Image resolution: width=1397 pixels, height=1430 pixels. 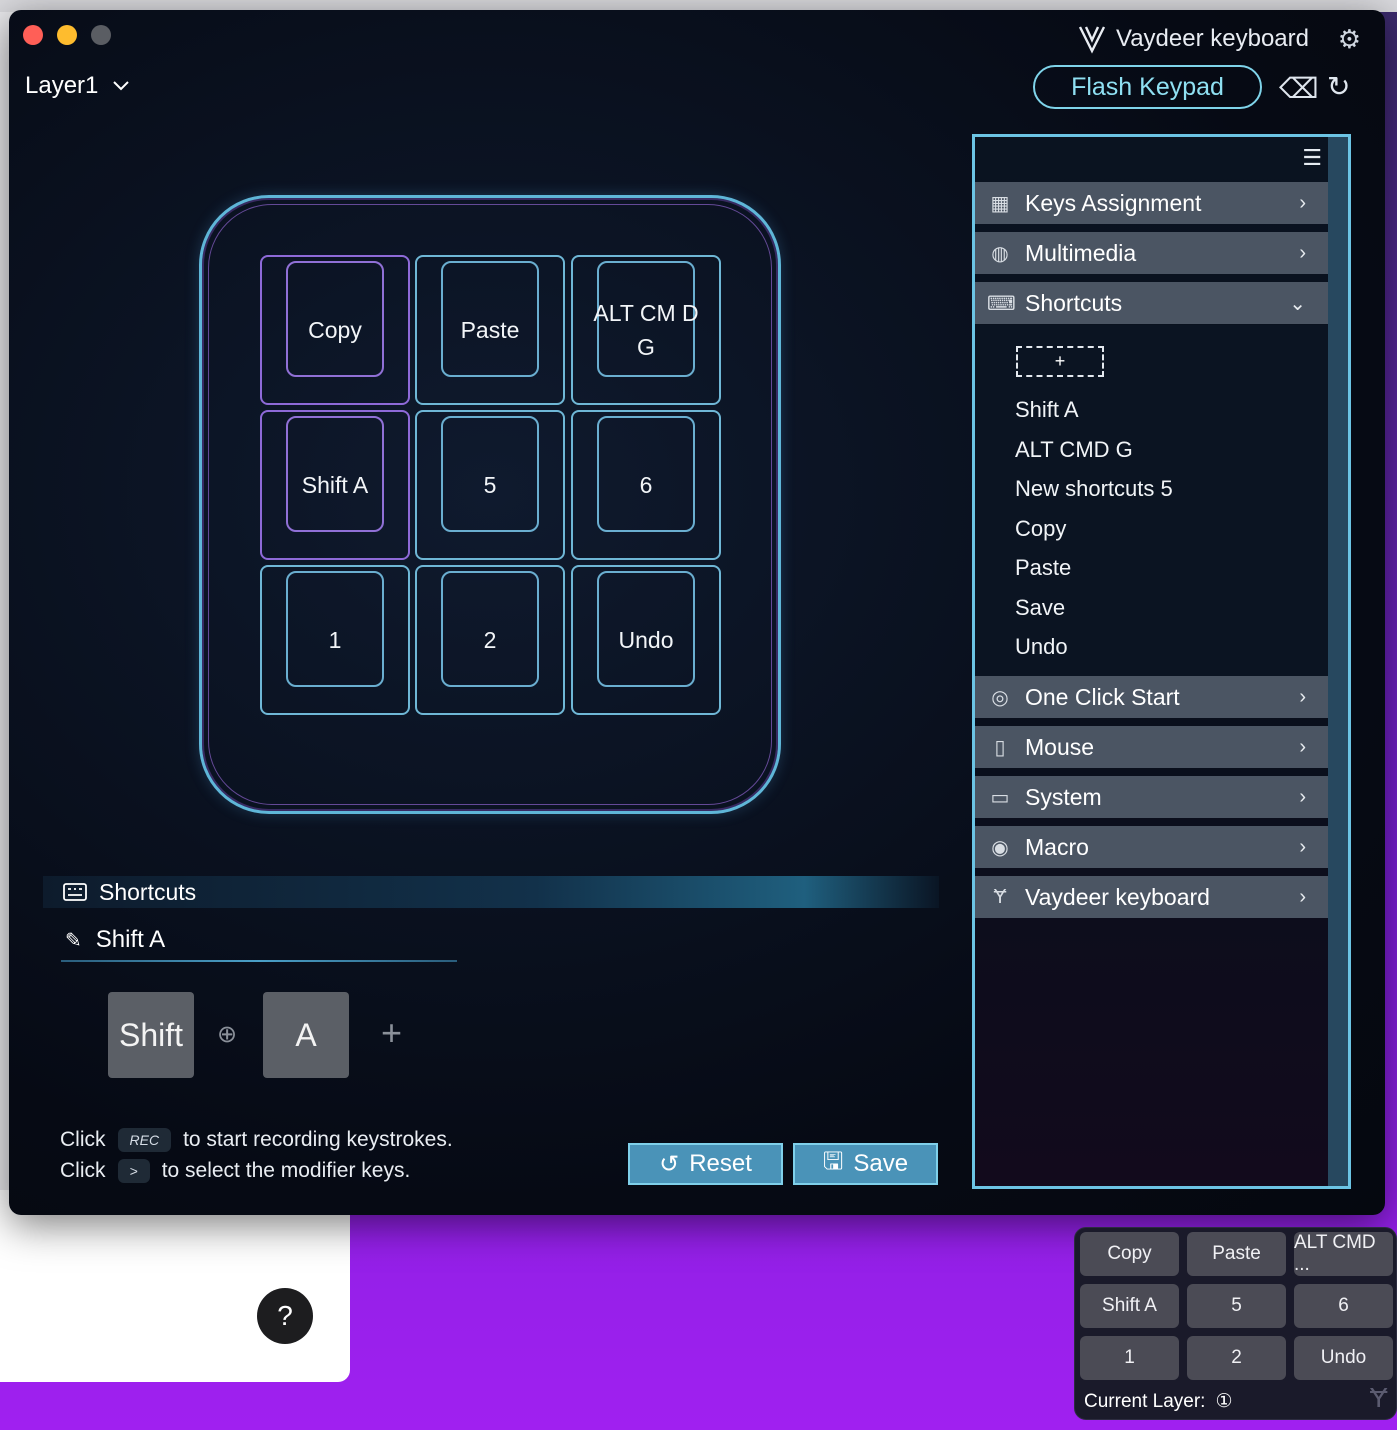 What do you see at coordinates (1212, 38) in the screenshot?
I see `brand-name: Vaydeer keyboard` at bounding box center [1212, 38].